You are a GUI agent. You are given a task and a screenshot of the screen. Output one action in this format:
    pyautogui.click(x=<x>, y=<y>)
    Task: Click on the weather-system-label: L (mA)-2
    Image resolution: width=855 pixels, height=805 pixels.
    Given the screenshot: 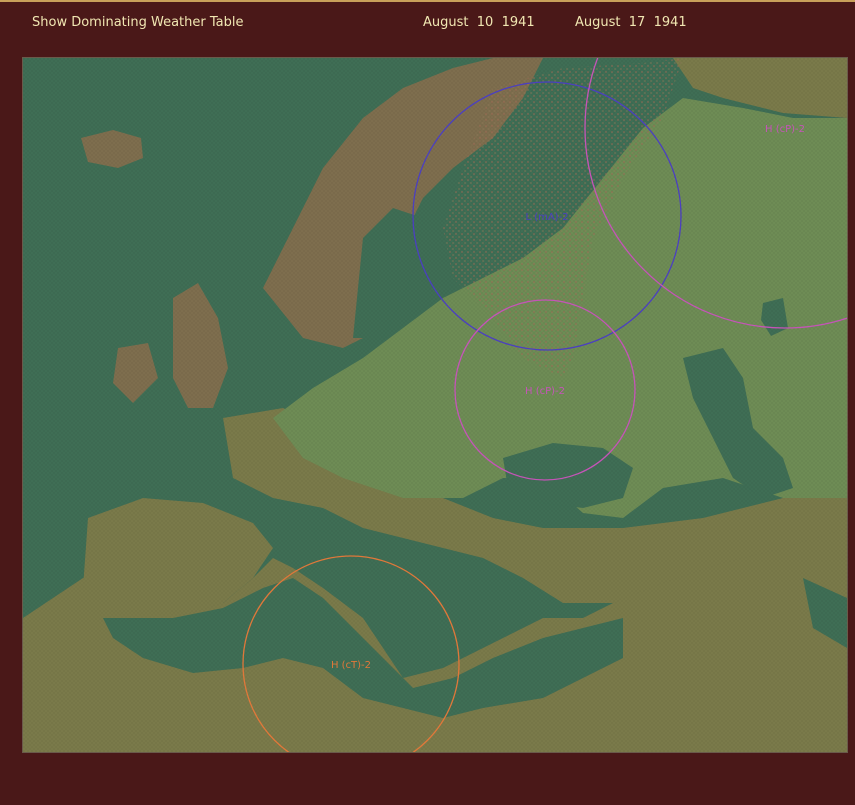 What is the action you would take?
    pyautogui.click(x=546, y=217)
    